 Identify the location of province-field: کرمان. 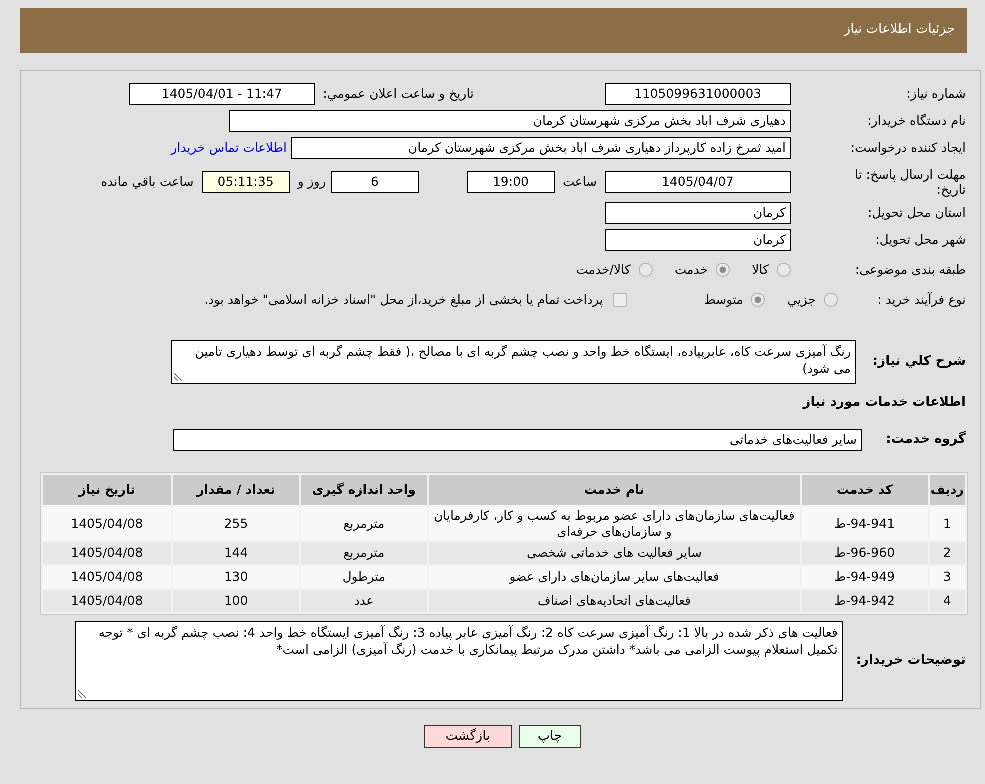
(698, 213).